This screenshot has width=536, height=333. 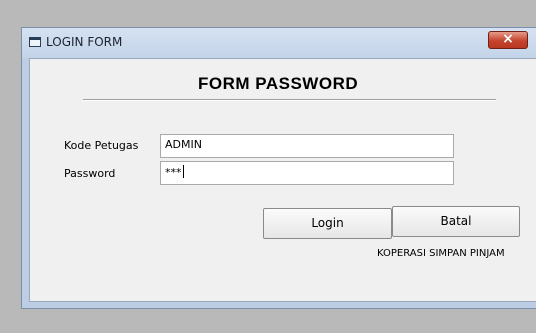 I want to click on heading-divider, so click(x=289, y=100).